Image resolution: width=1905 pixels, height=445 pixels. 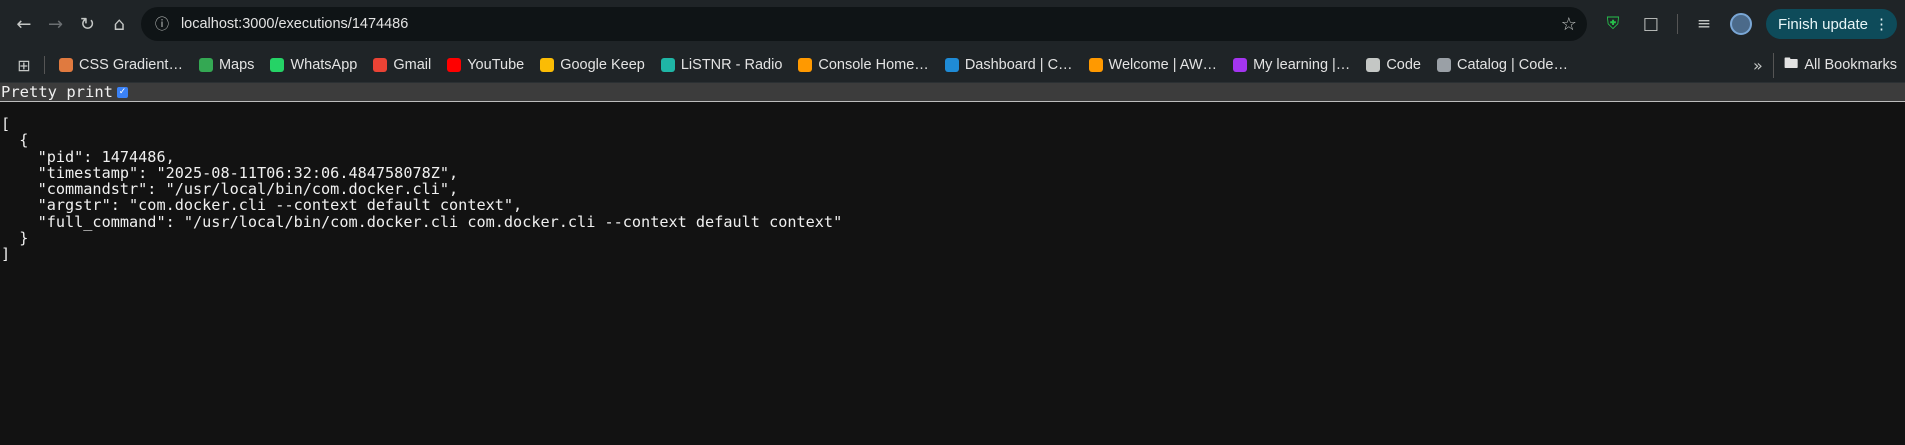 What do you see at coordinates (119, 24) in the screenshot?
I see `home-icon: ⌂` at bounding box center [119, 24].